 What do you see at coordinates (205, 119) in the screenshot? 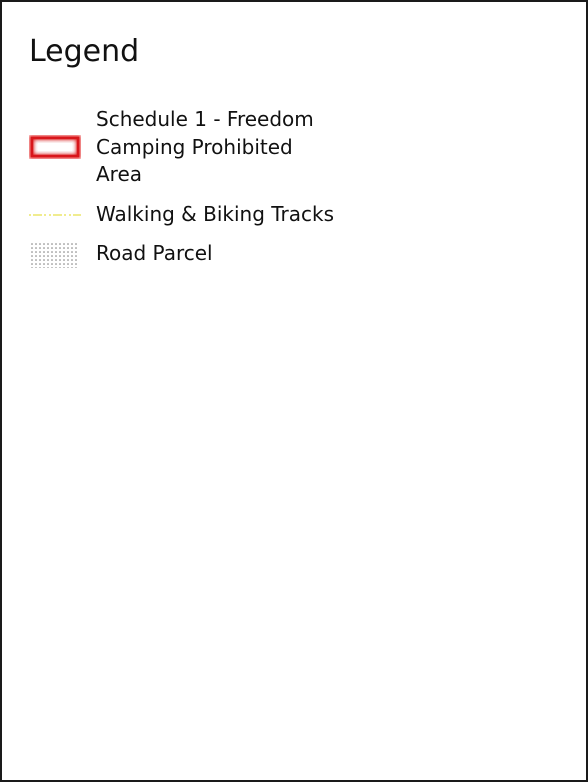
I see `label-line-1: Schedule 1 - Freedom` at bounding box center [205, 119].